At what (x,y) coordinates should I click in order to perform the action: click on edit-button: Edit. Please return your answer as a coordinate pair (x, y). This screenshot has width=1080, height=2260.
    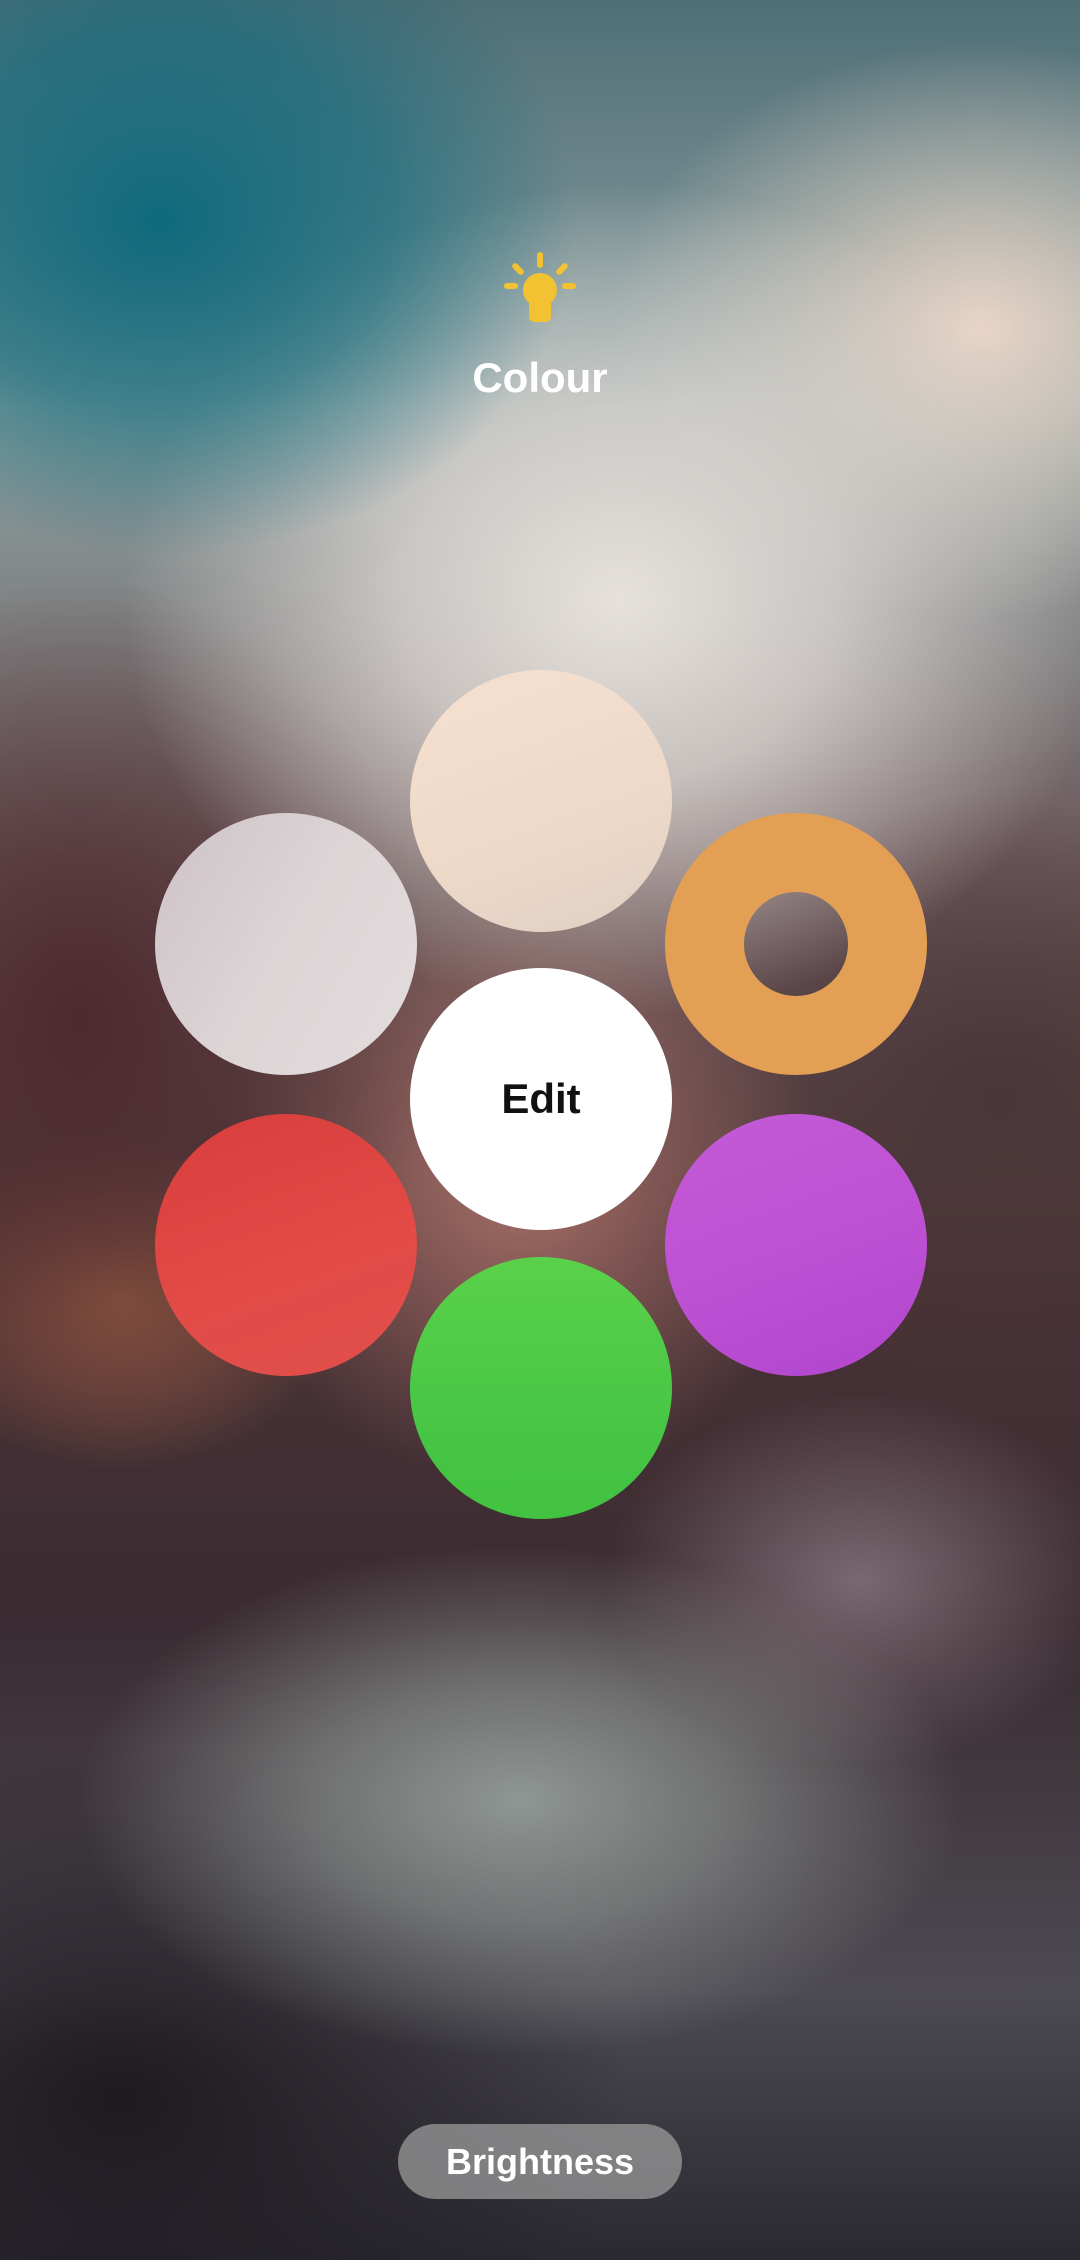
    Looking at the image, I should click on (541, 1099).